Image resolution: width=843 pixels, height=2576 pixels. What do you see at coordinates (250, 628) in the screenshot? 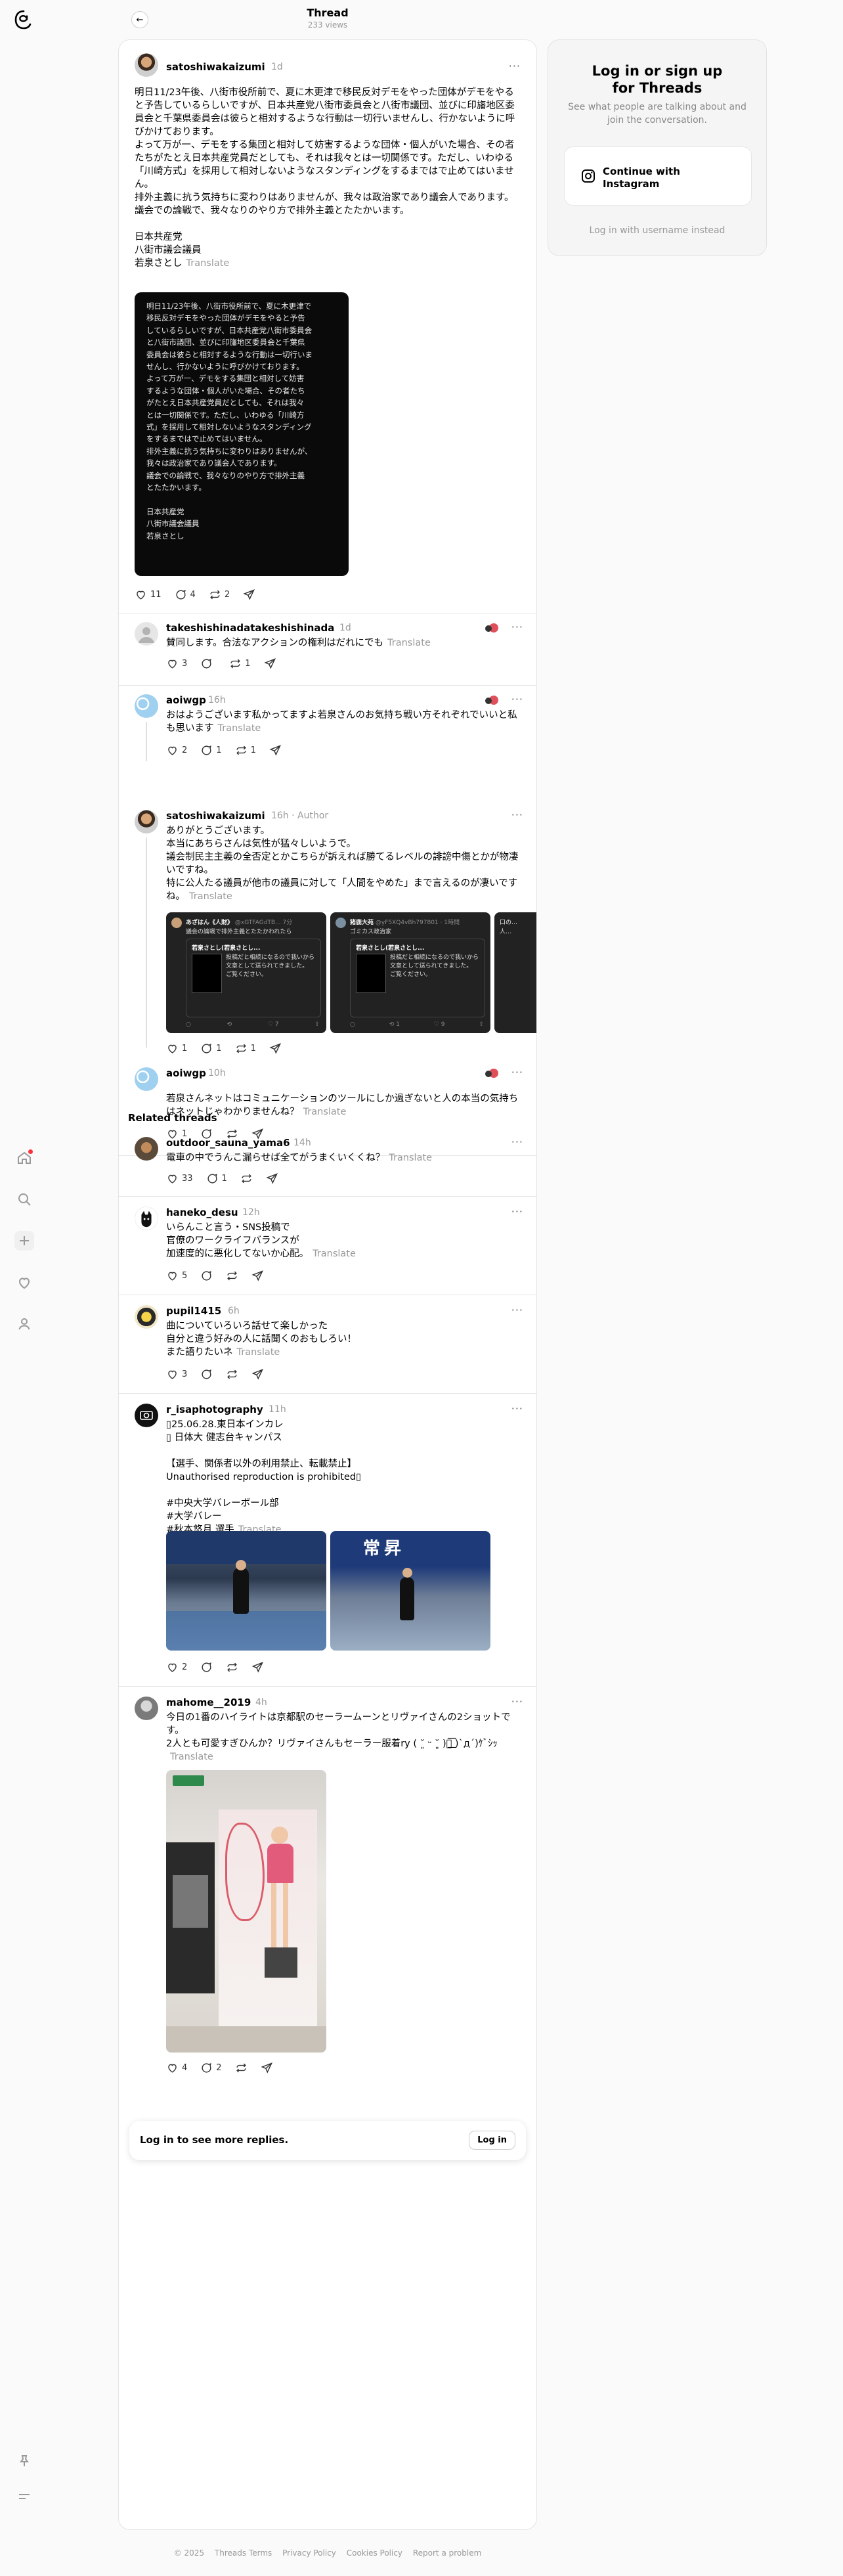
I see `username: takeshishinadatakeshishinada` at bounding box center [250, 628].